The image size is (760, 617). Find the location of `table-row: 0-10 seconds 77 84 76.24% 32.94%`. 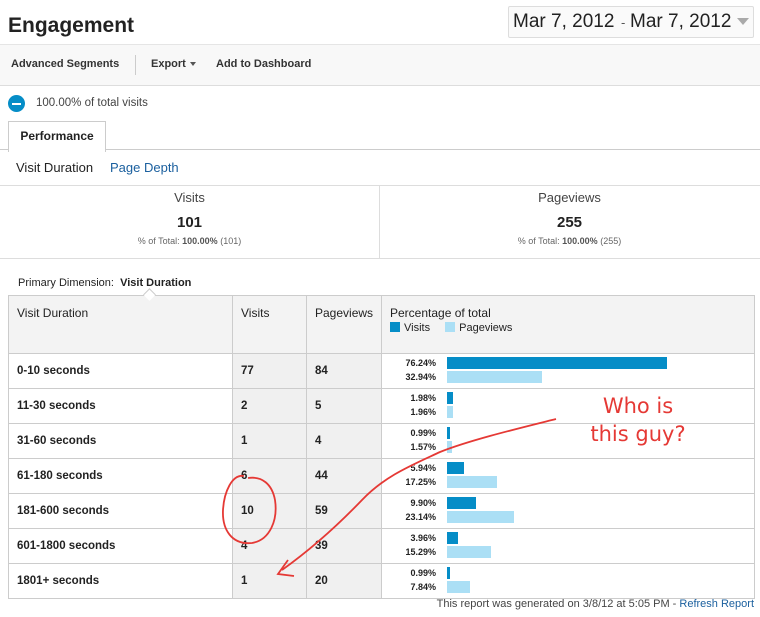

table-row: 0-10 seconds 77 84 76.24% 32.94% is located at coordinates (381, 371).